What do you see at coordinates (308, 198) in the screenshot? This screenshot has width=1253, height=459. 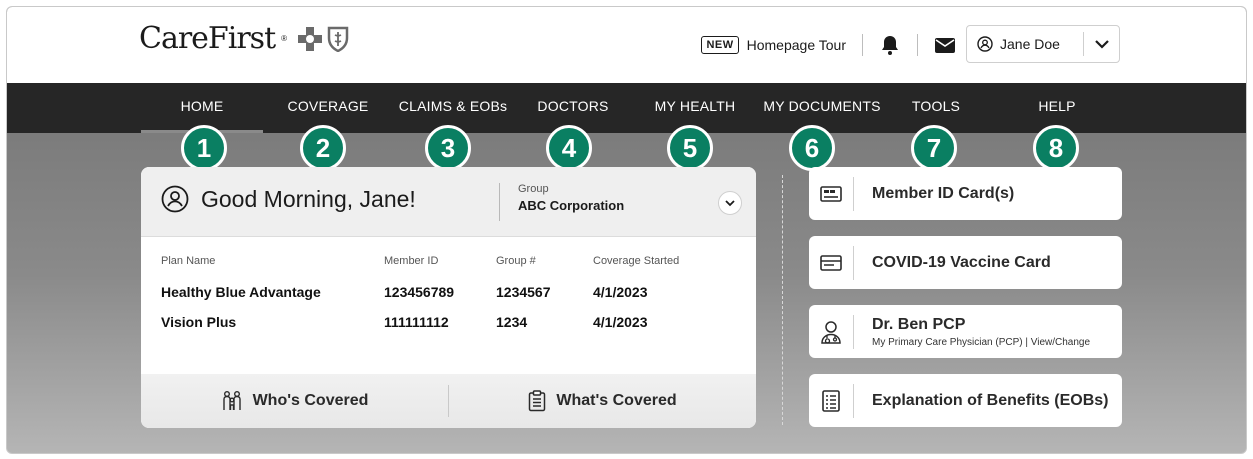 I see `greeting-text: Good Morning, Jane!` at bounding box center [308, 198].